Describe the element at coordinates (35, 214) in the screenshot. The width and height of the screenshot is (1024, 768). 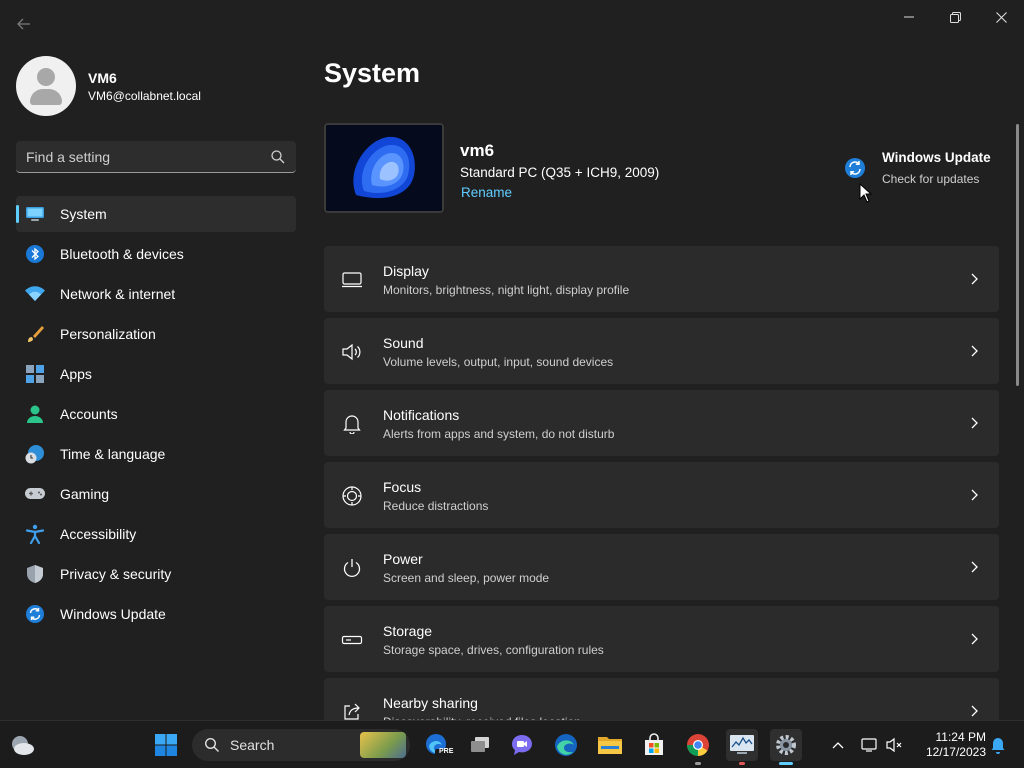
I see `monitor-icon` at that location.